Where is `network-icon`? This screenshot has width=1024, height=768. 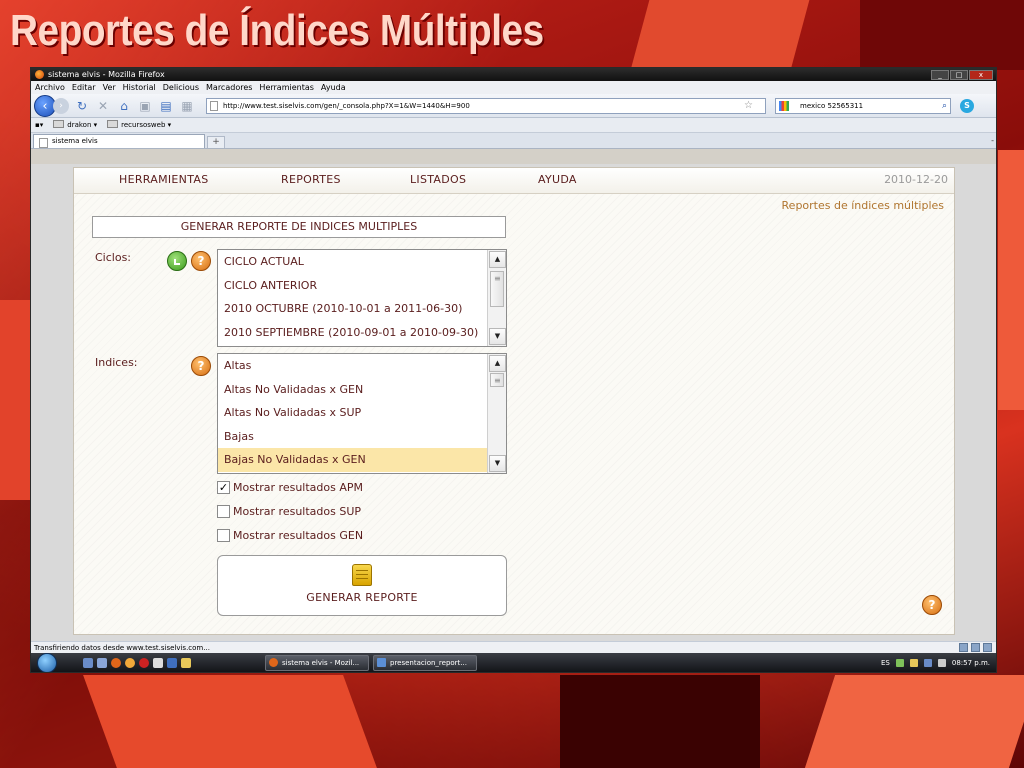
network-icon is located at coordinates (927, 663).